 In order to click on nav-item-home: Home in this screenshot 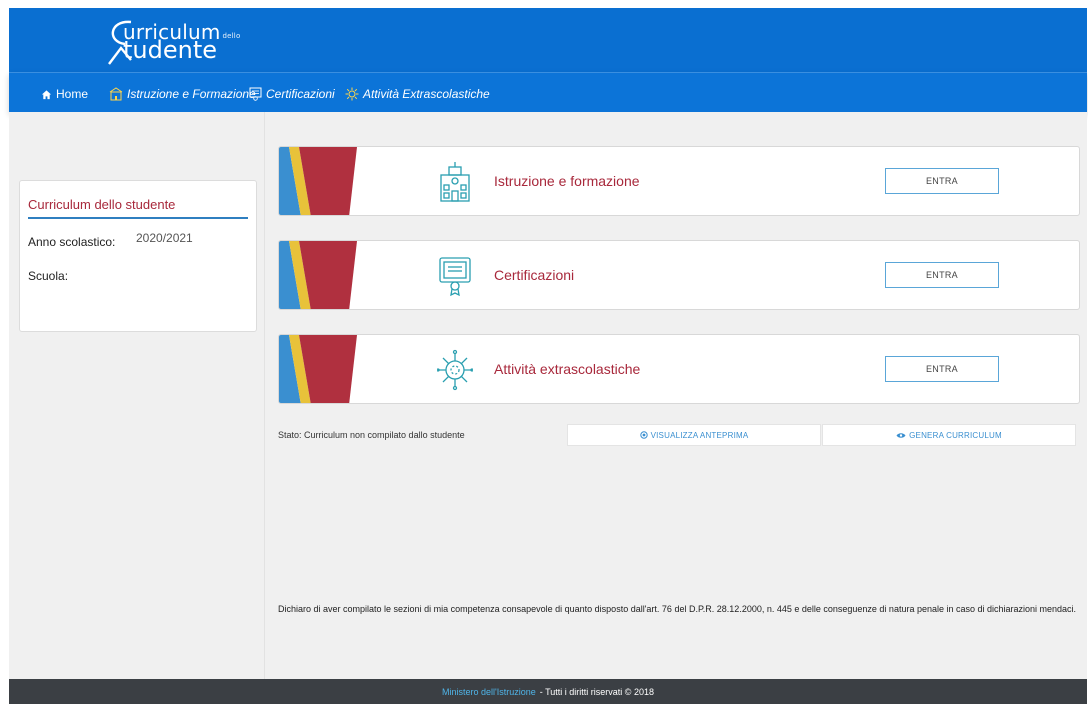, I will do `click(64, 94)`.